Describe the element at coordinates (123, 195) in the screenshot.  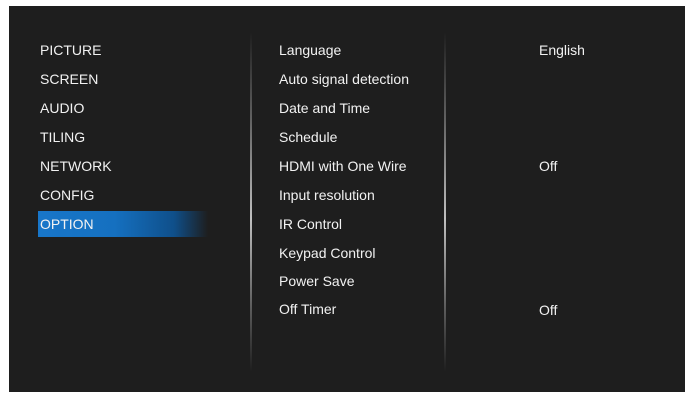
I see `category-config: CONFIG` at that location.